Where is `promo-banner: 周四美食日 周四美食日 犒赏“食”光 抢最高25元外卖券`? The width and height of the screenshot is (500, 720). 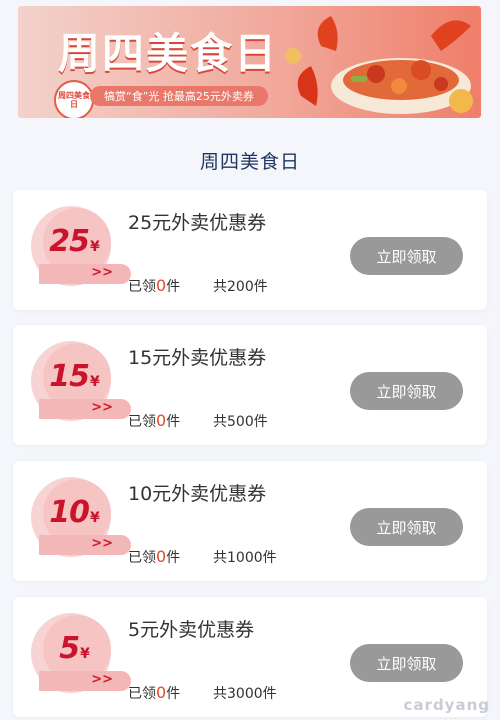
promo-banner: 周四美食日 周四美食日 犒赏“食”光 抢最高25元外卖券 is located at coordinates (249, 62).